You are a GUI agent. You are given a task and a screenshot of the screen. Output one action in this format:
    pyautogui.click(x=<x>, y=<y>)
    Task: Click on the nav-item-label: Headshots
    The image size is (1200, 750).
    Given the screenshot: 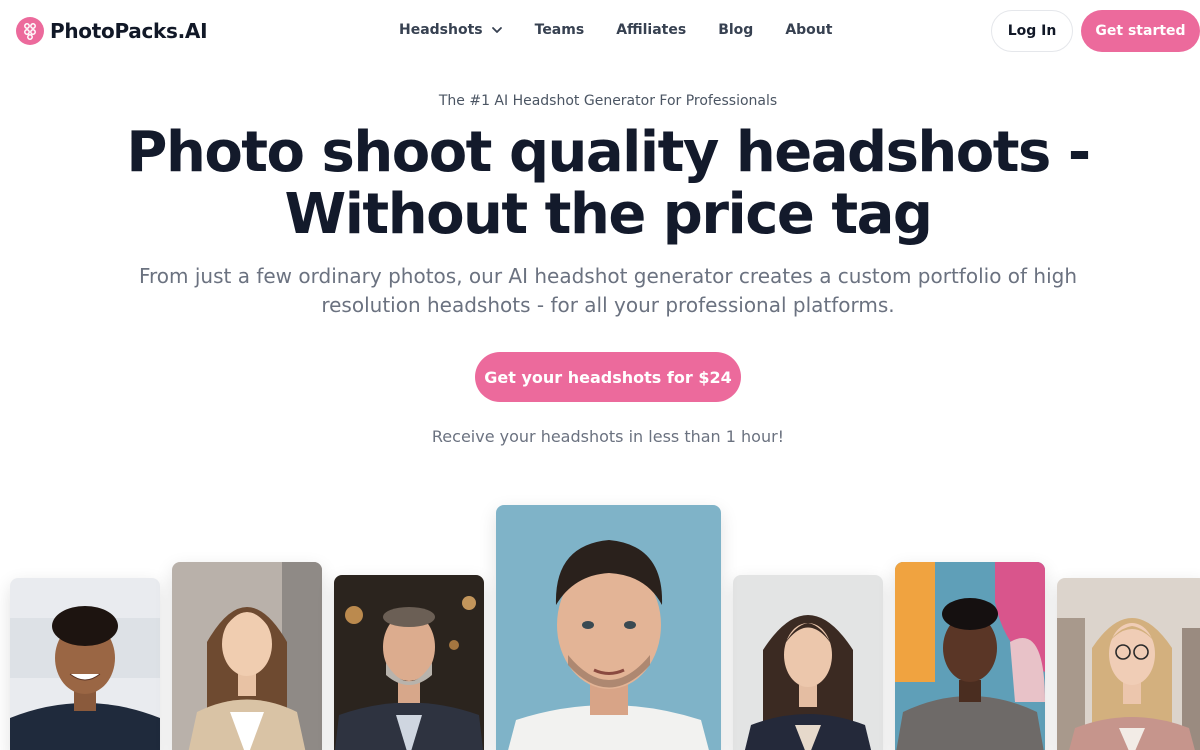 What is the action you would take?
    pyautogui.click(x=441, y=30)
    